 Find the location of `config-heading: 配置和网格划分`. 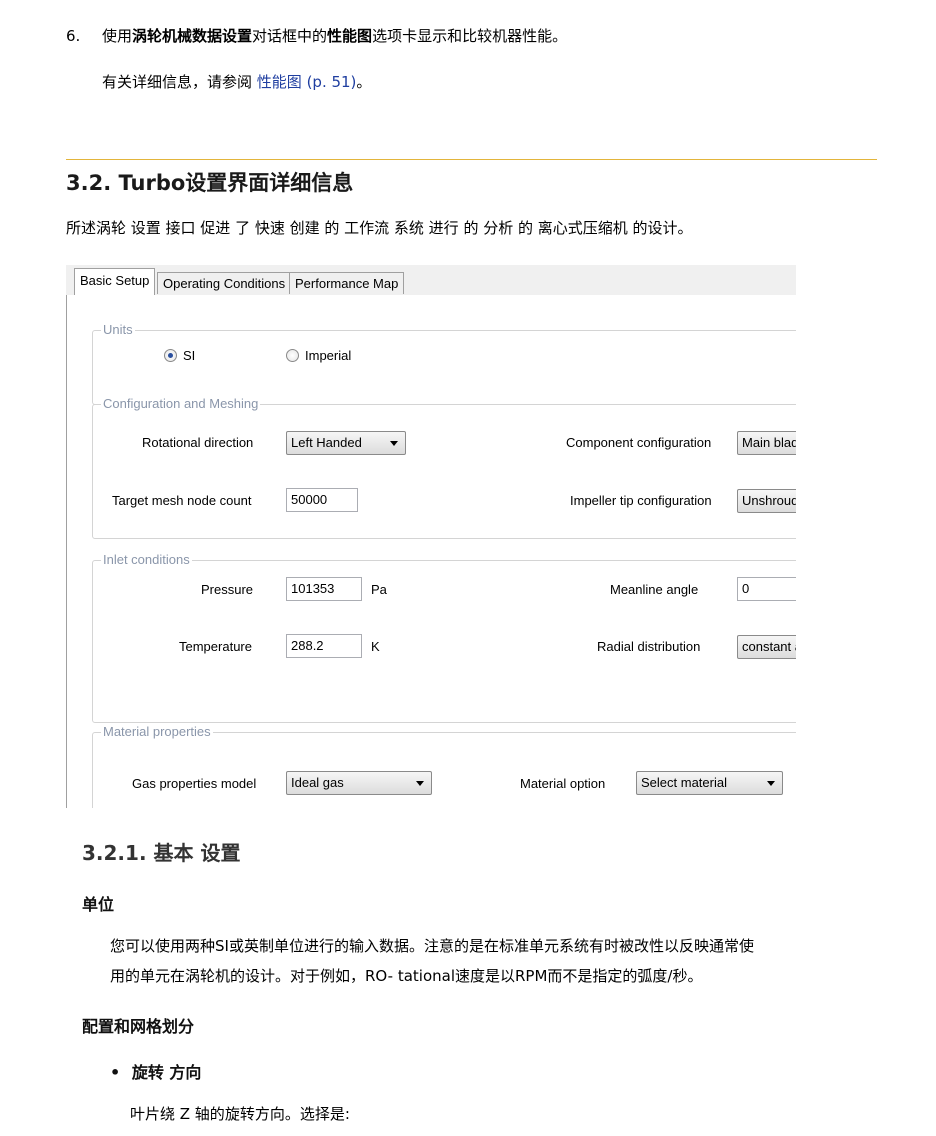

config-heading: 配置和网格划分 is located at coordinates (138, 1026).